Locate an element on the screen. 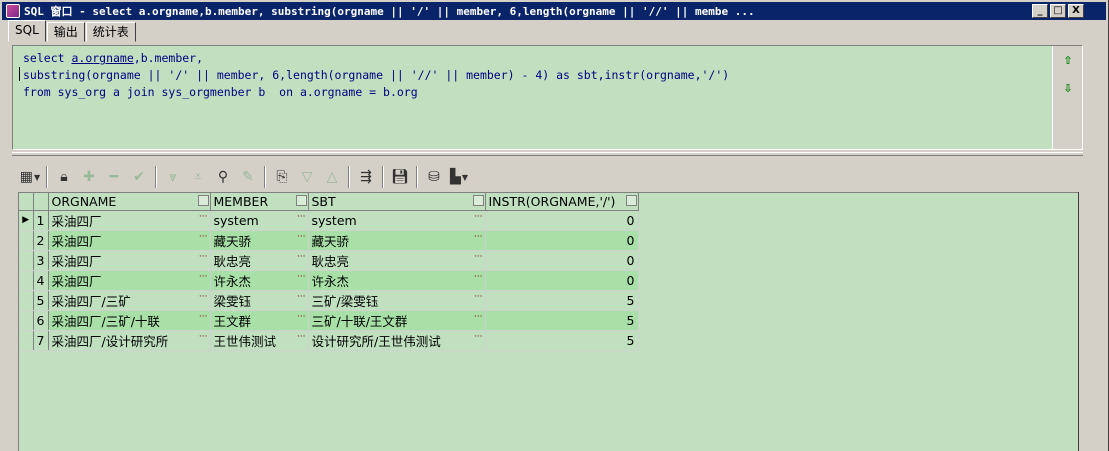 The width and height of the screenshot is (1109, 451). cell-sbt: 三矿/十联/王文群 ··· is located at coordinates (397, 320).